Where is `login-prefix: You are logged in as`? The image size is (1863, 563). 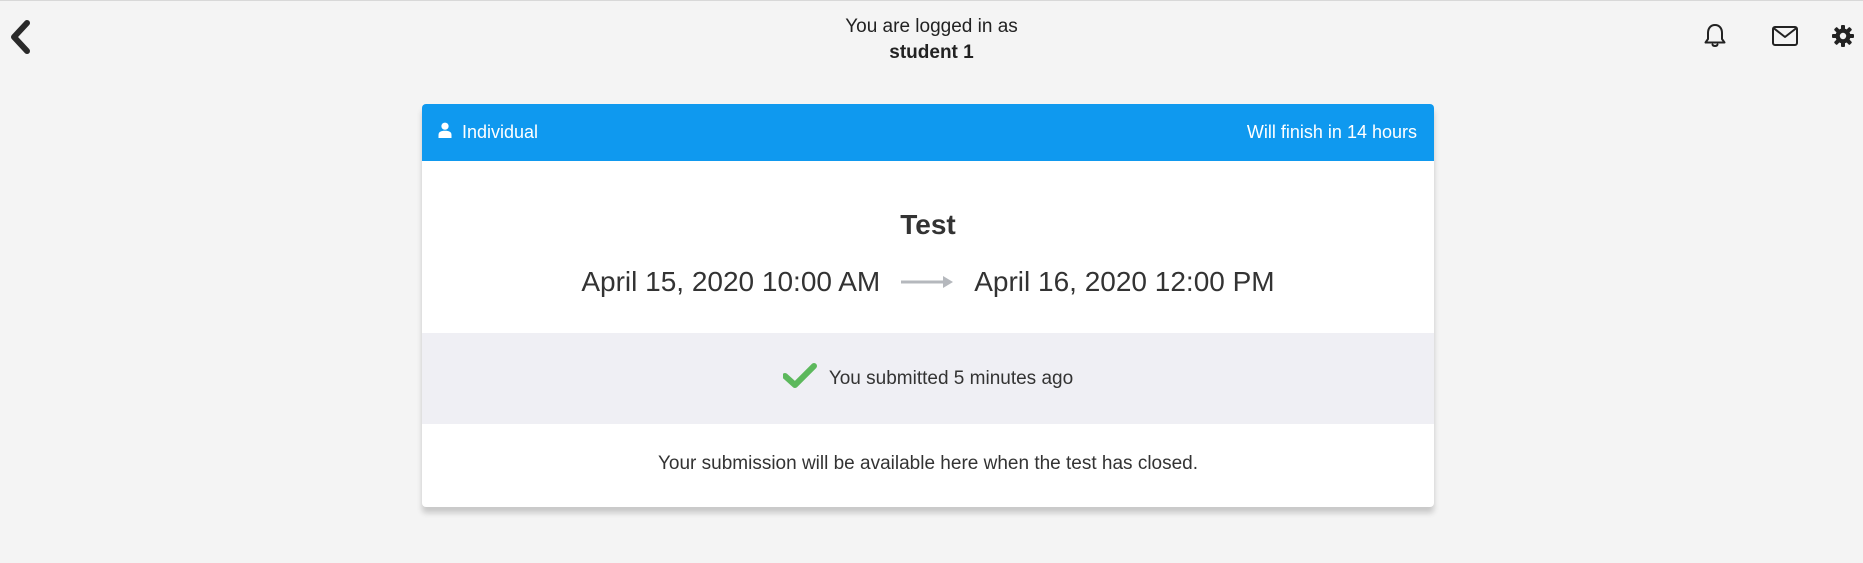 login-prefix: You are logged in as is located at coordinates (931, 26).